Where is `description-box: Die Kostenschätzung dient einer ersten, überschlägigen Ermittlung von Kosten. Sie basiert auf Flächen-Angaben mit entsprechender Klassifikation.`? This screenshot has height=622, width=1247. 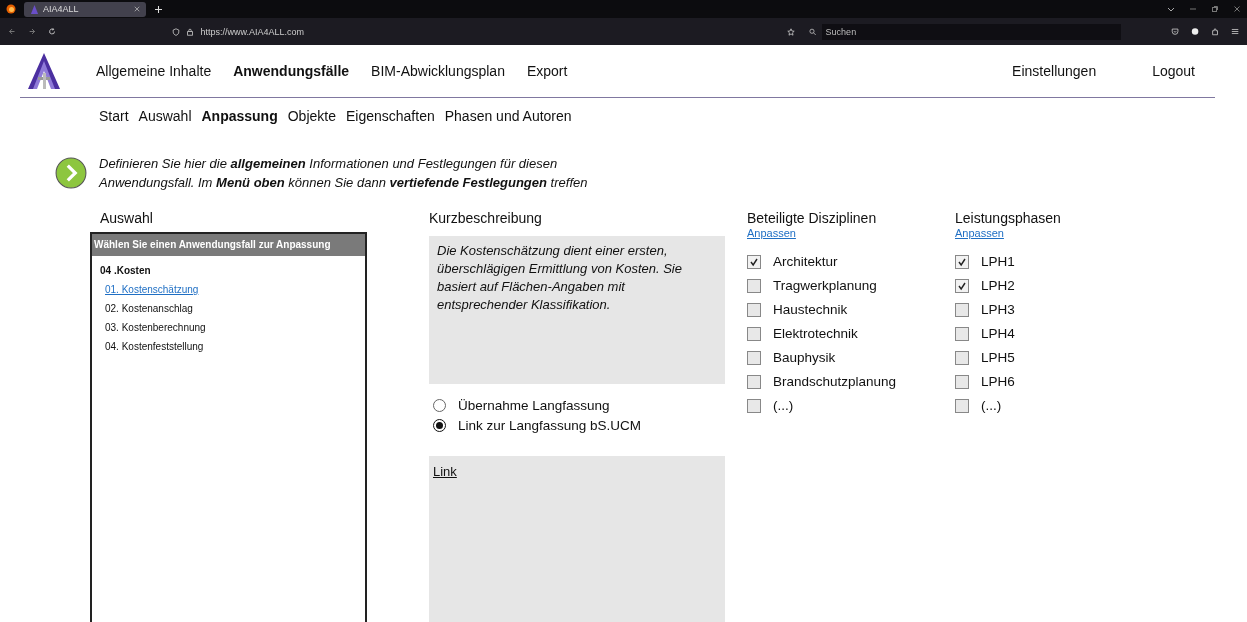 description-box: Die Kostenschätzung dient einer ersten, überschlägigen Ermittlung von Kosten. Sie basiert auf Flächen-Angaben mit entsprechender Klassifikation. is located at coordinates (577, 310).